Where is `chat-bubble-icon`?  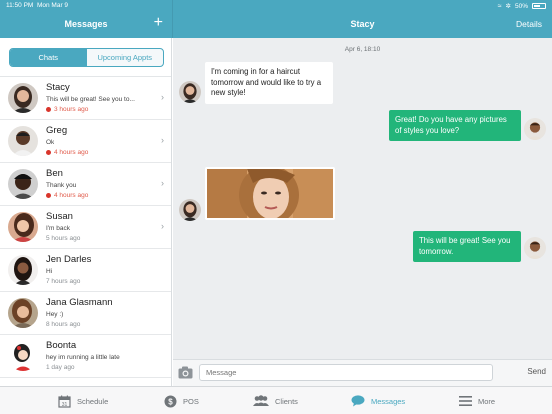 chat-bubble-icon is located at coordinates (358, 401).